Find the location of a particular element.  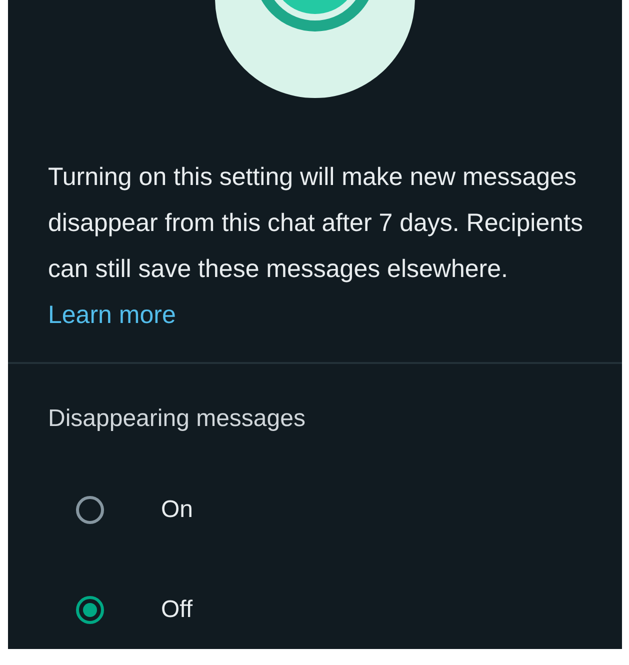

option-label: Off is located at coordinates (177, 610).